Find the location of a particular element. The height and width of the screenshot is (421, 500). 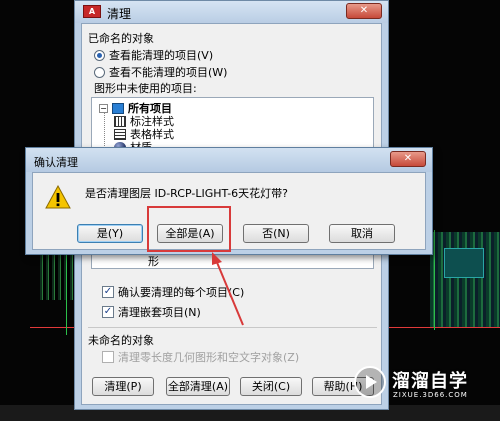

purge-titlebar: A 清理 ✕ is located at coordinates (231, 12).